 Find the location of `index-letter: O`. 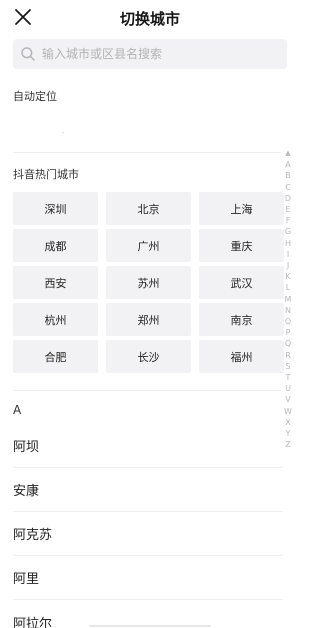

index-letter: O is located at coordinates (288, 321).